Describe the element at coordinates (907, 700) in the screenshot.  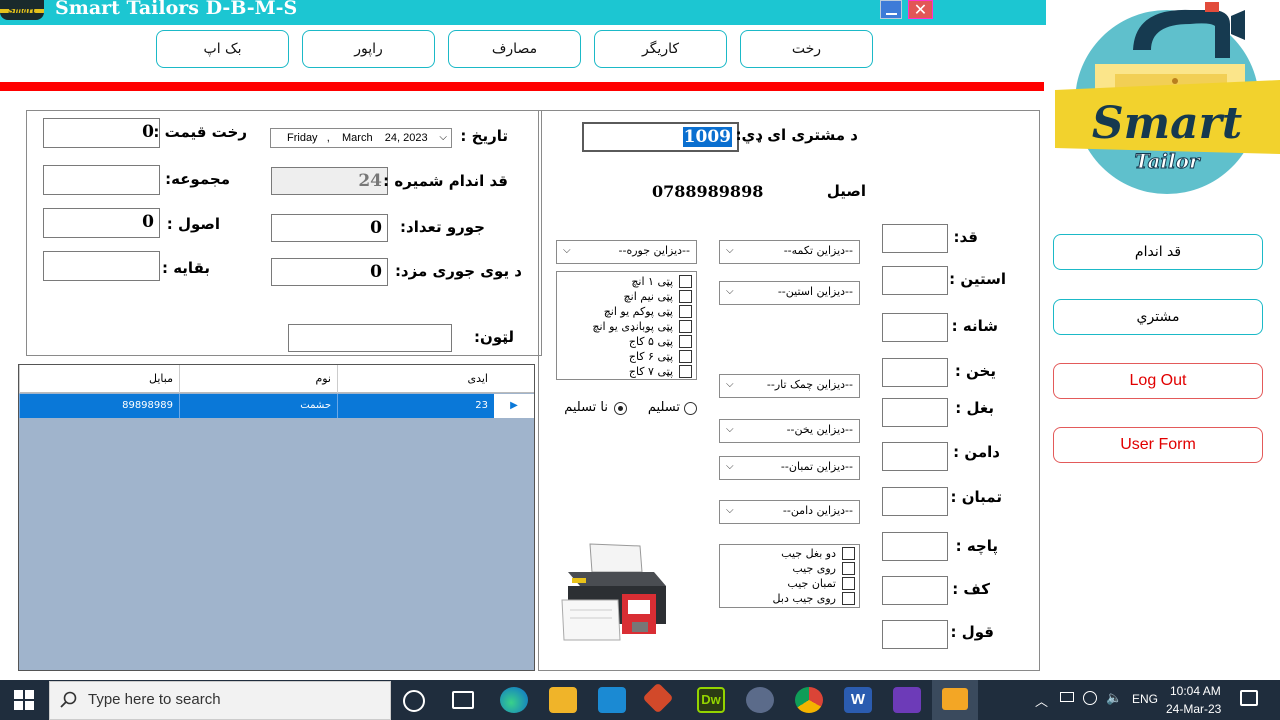
I see `visual-studio-icon` at that location.